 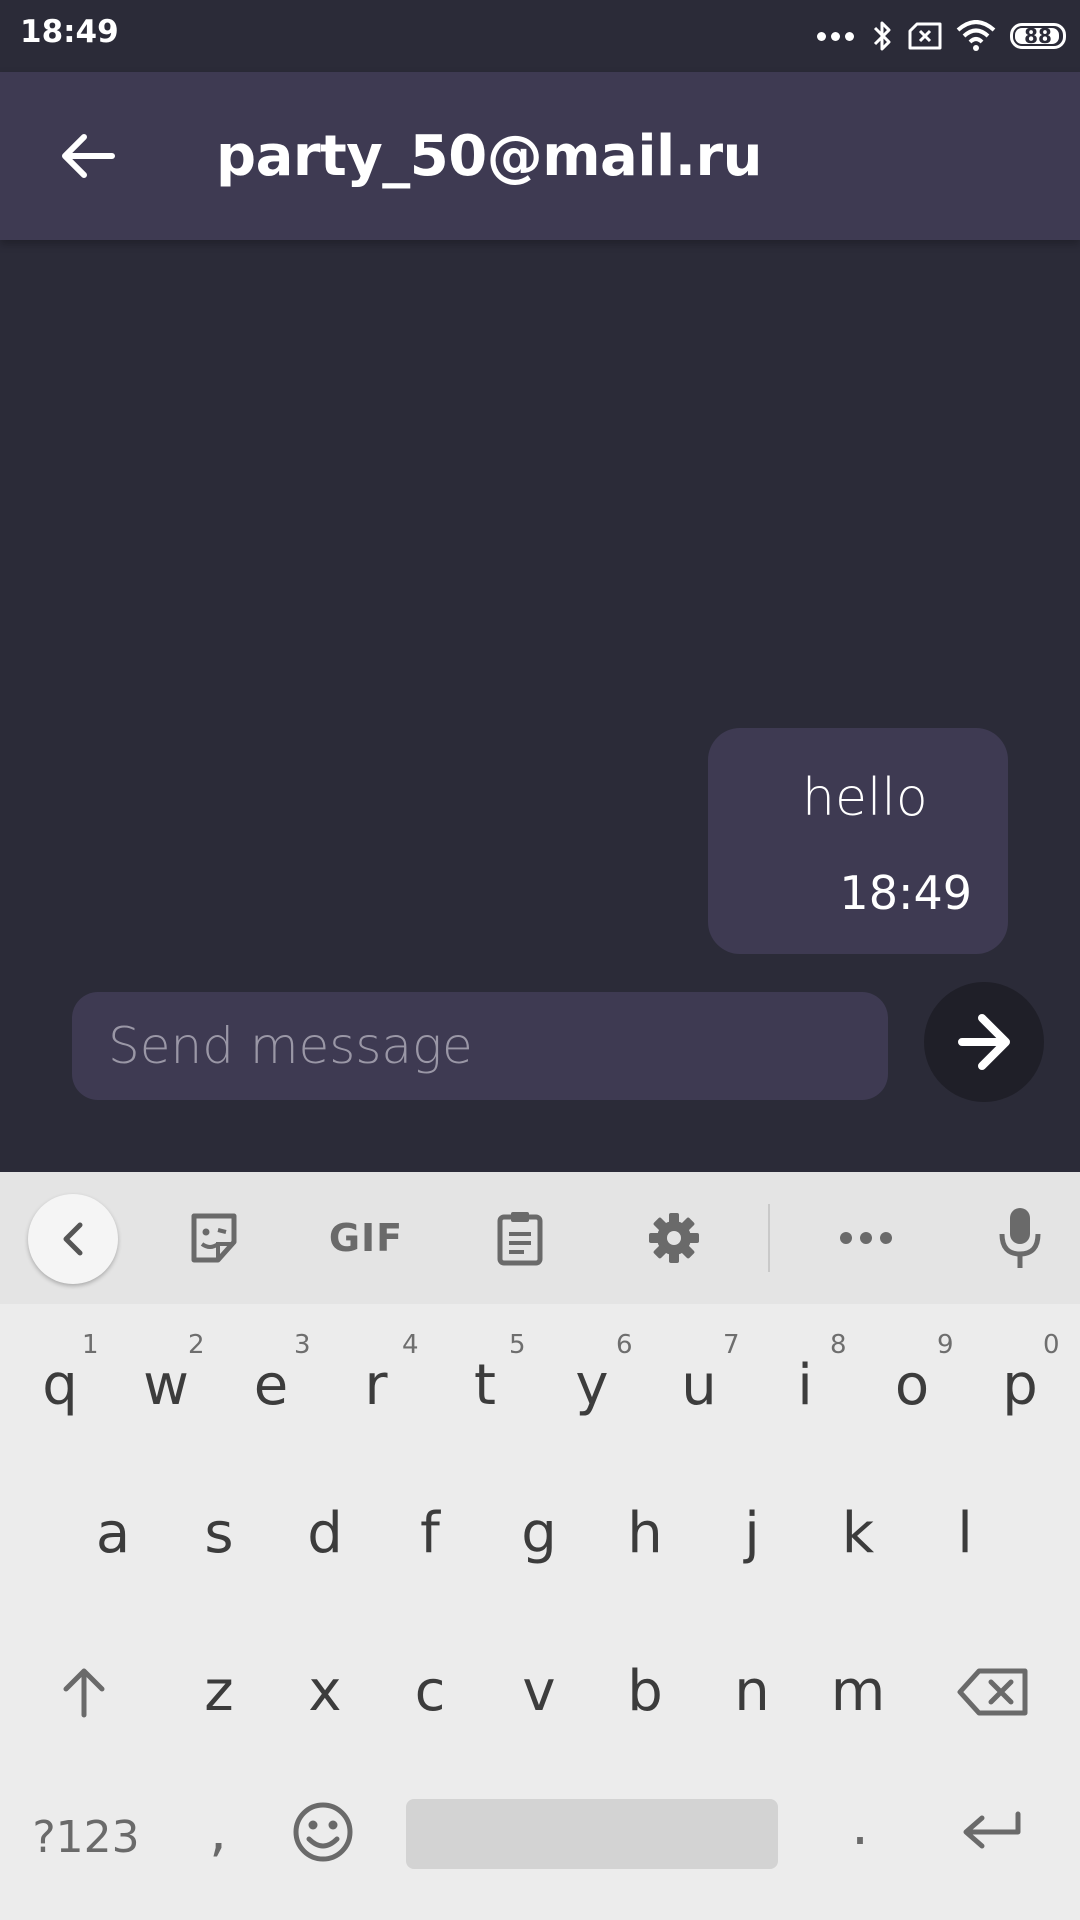 What do you see at coordinates (882, 36) in the screenshot?
I see `bluetooth-icon` at bounding box center [882, 36].